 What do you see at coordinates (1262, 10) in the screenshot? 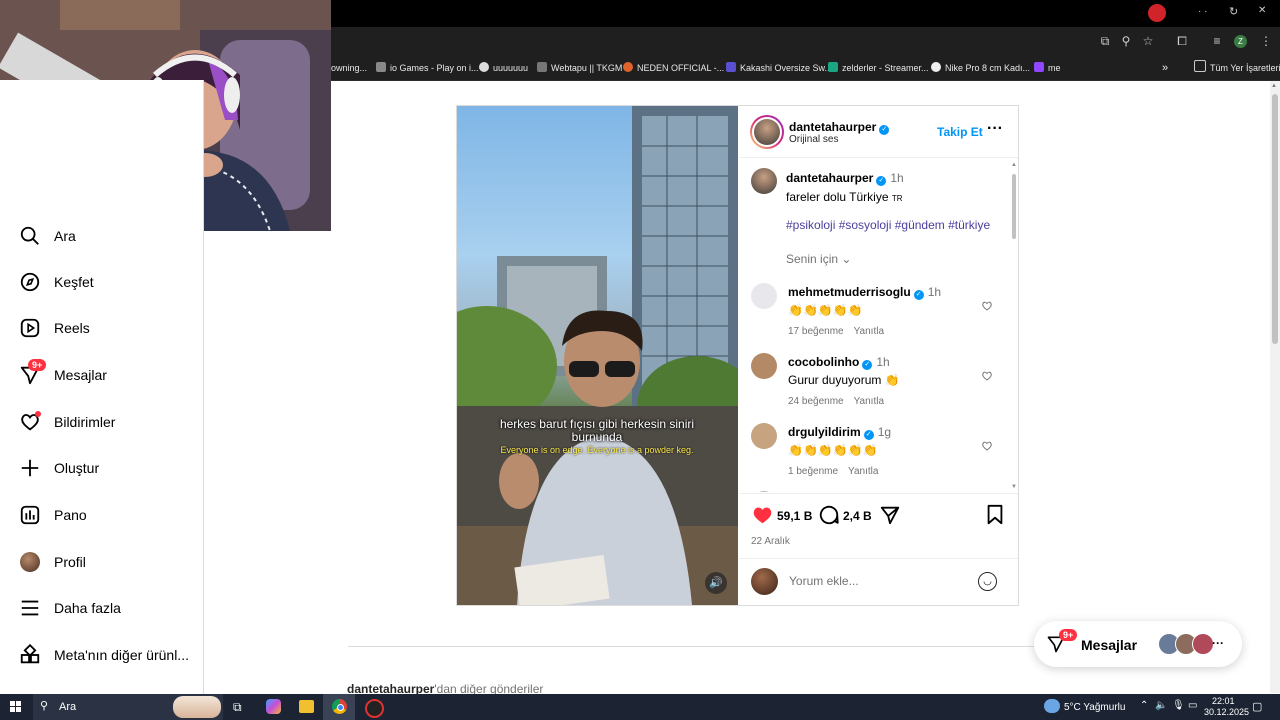
I see `close-window-button: ✕` at bounding box center [1262, 10].